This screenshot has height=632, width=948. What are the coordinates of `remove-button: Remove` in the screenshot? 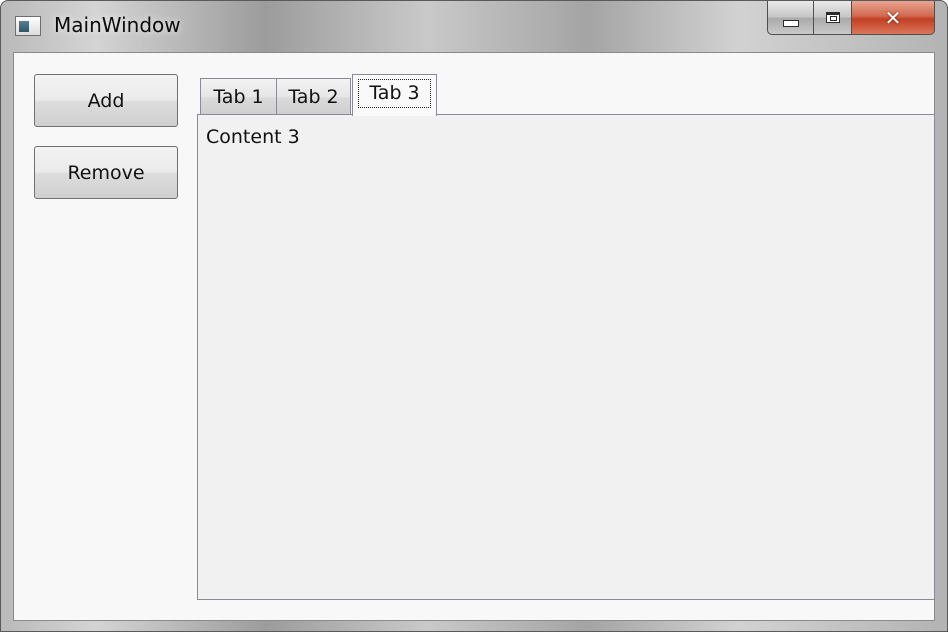 It's located at (106, 172).